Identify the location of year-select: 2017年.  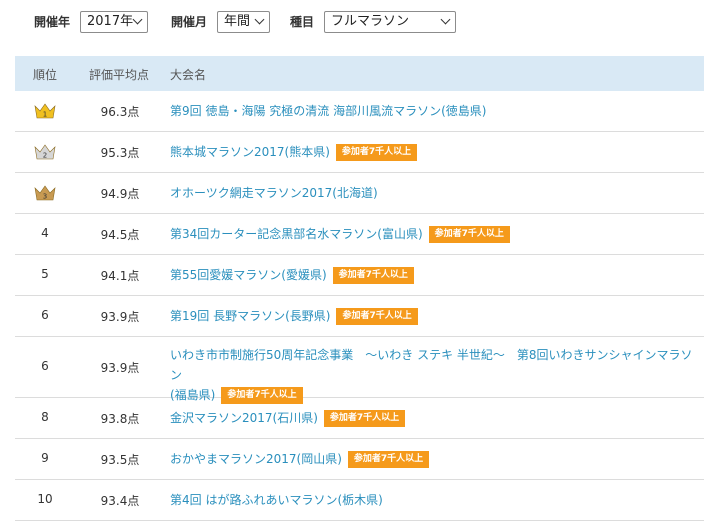
(114, 22).